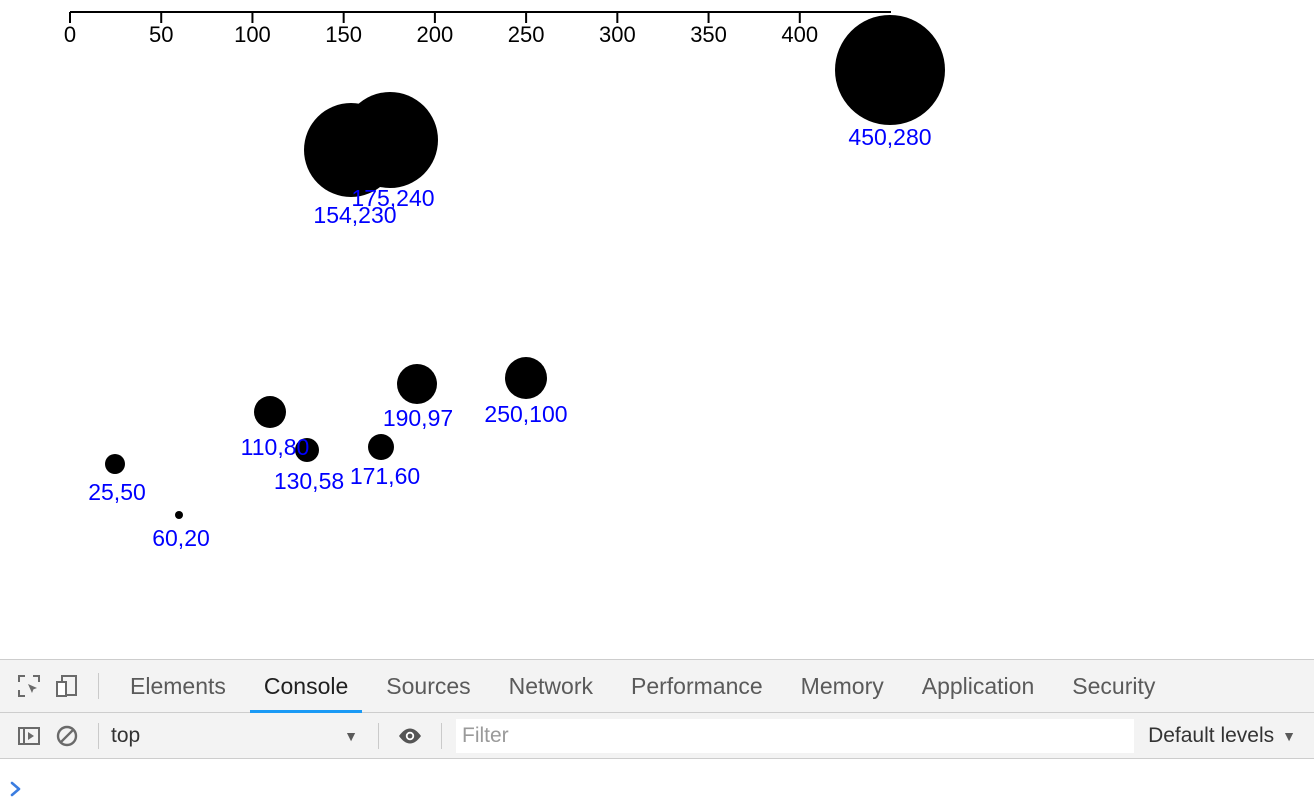  I want to click on console-context-value: top, so click(126, 735).